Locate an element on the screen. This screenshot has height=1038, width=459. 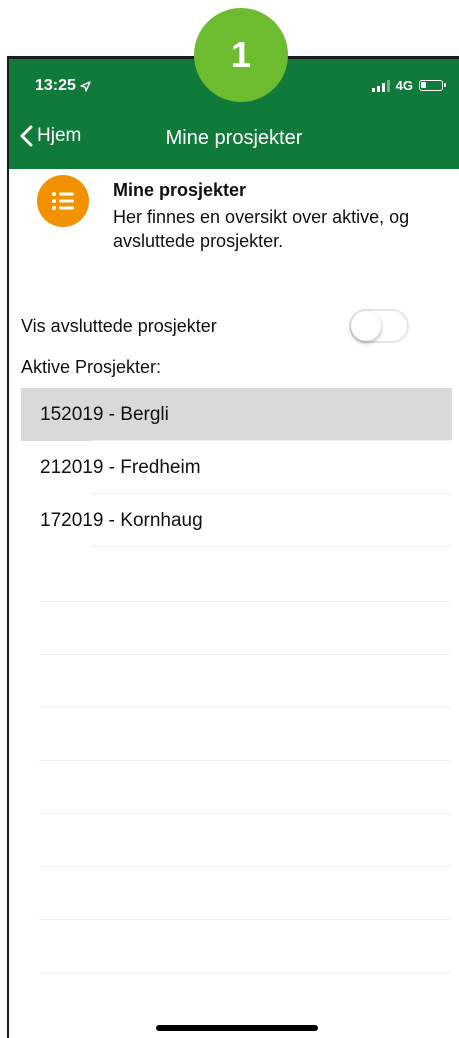
status-indicators: 4G is located at coordinates (408, 85).